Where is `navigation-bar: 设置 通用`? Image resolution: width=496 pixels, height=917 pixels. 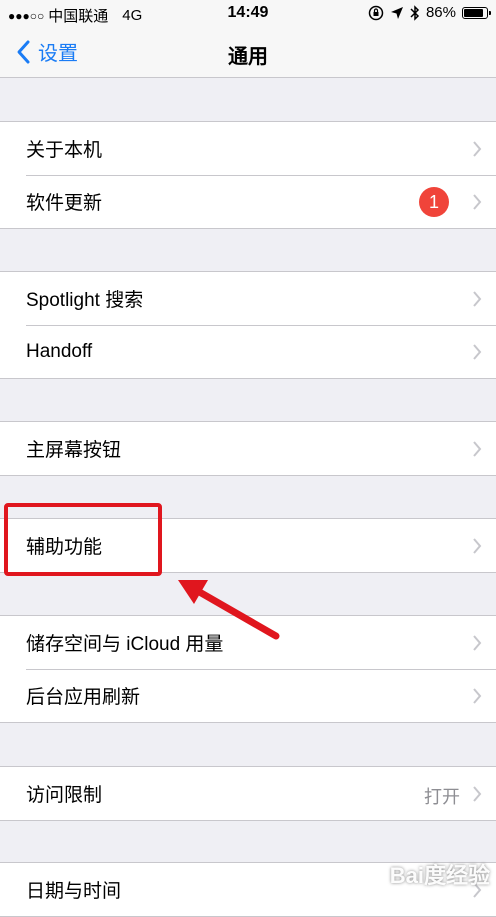
navigation-bar: 设置 通用 is located at coordinates (248, 53).